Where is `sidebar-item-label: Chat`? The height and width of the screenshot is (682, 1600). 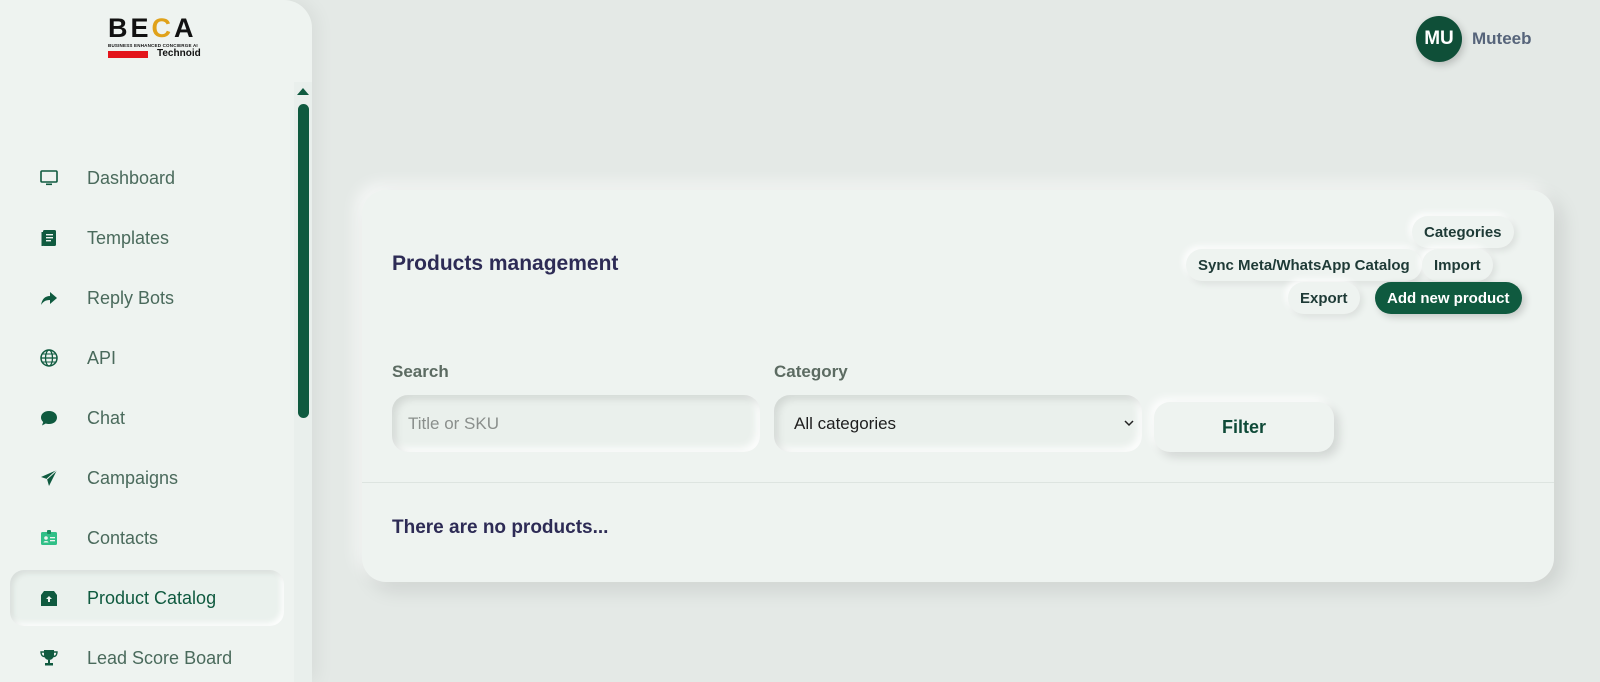
sidebar-item-label: Chat is located at coordinates (106, 417).